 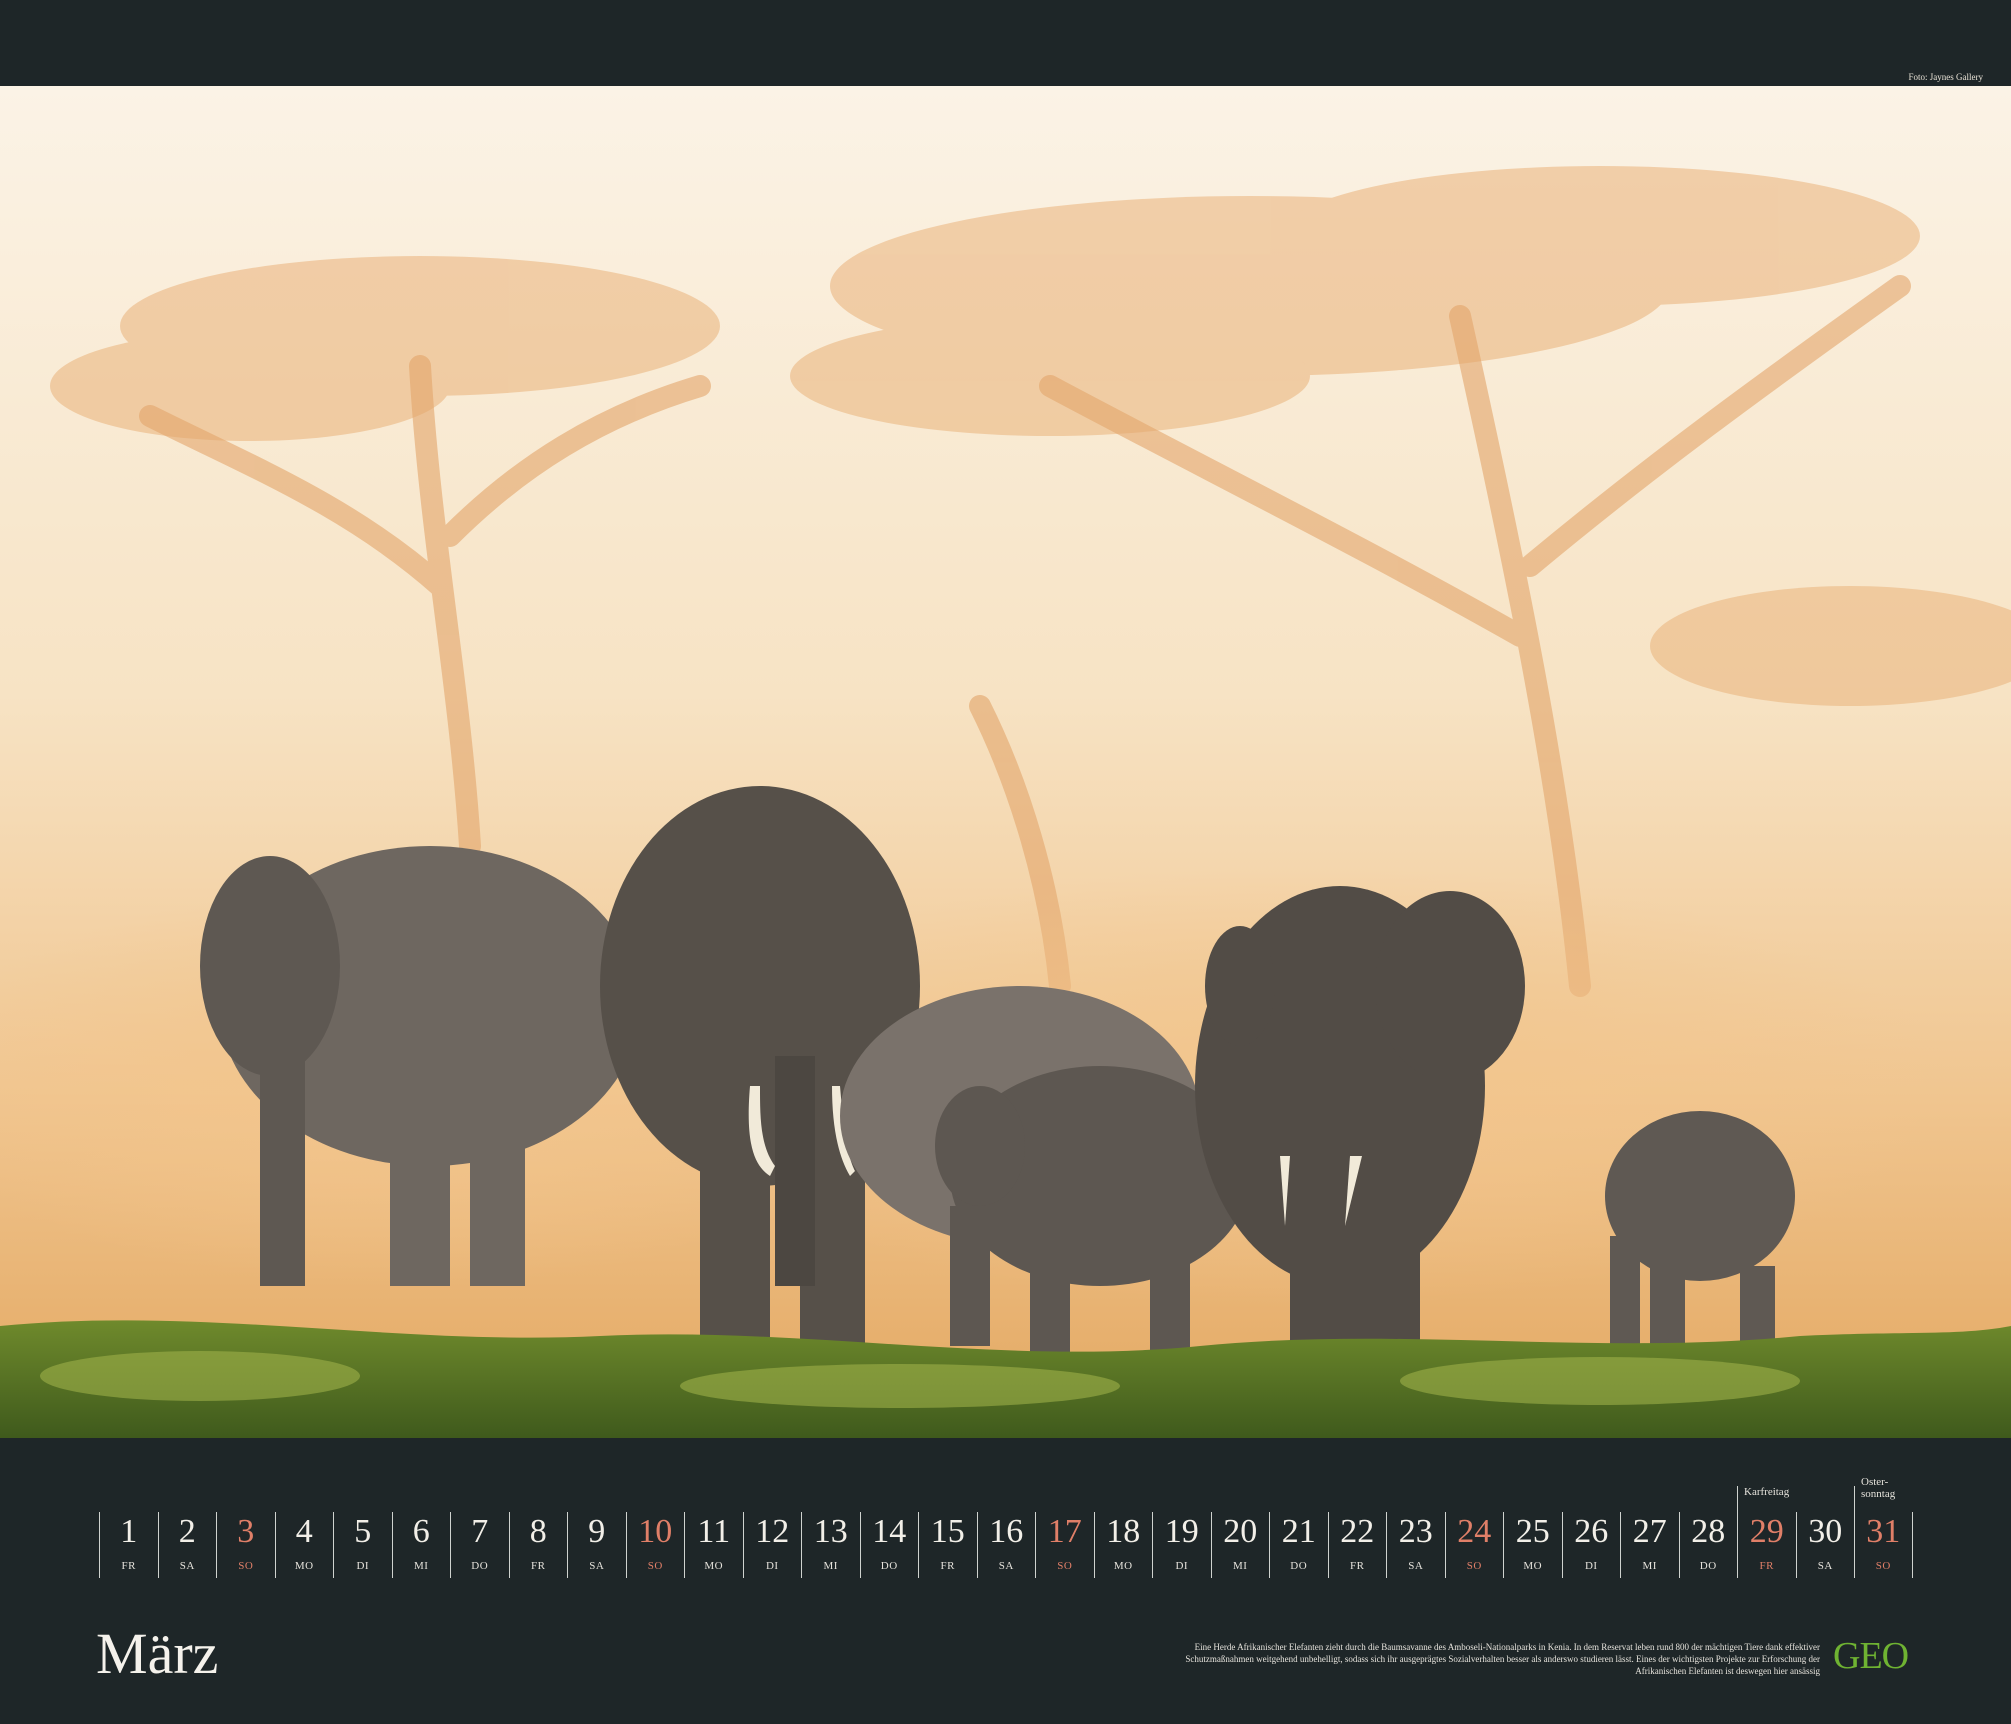 What do you see at coordinates (1649, 1531) in the screenshot?
I see `day-number: 27` at bounding box center [1649, 1531].